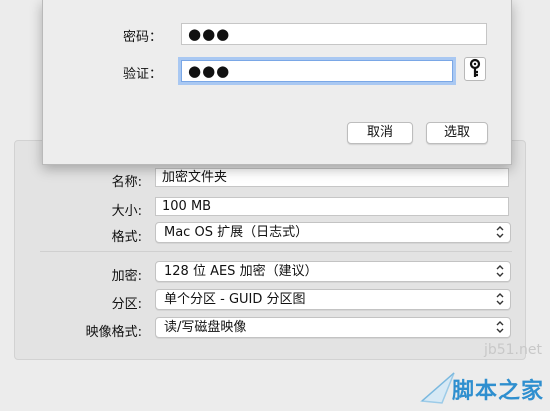  I want to click on format-value: Mac OS 扩展（日志式）, so click(236, 232).